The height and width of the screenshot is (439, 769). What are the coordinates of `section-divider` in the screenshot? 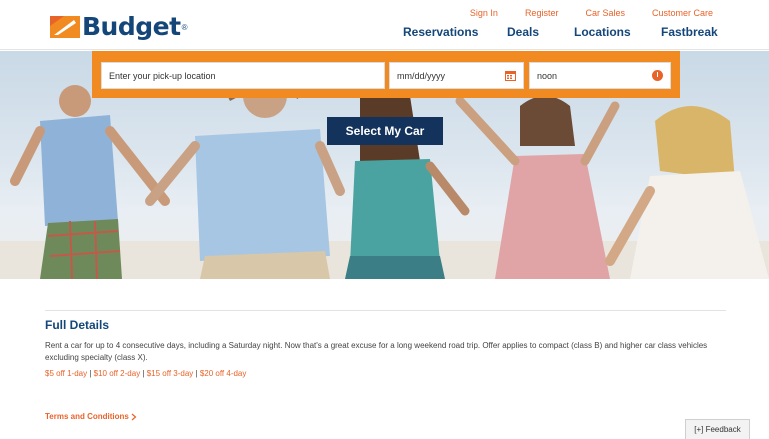 It's located at (385, 310).